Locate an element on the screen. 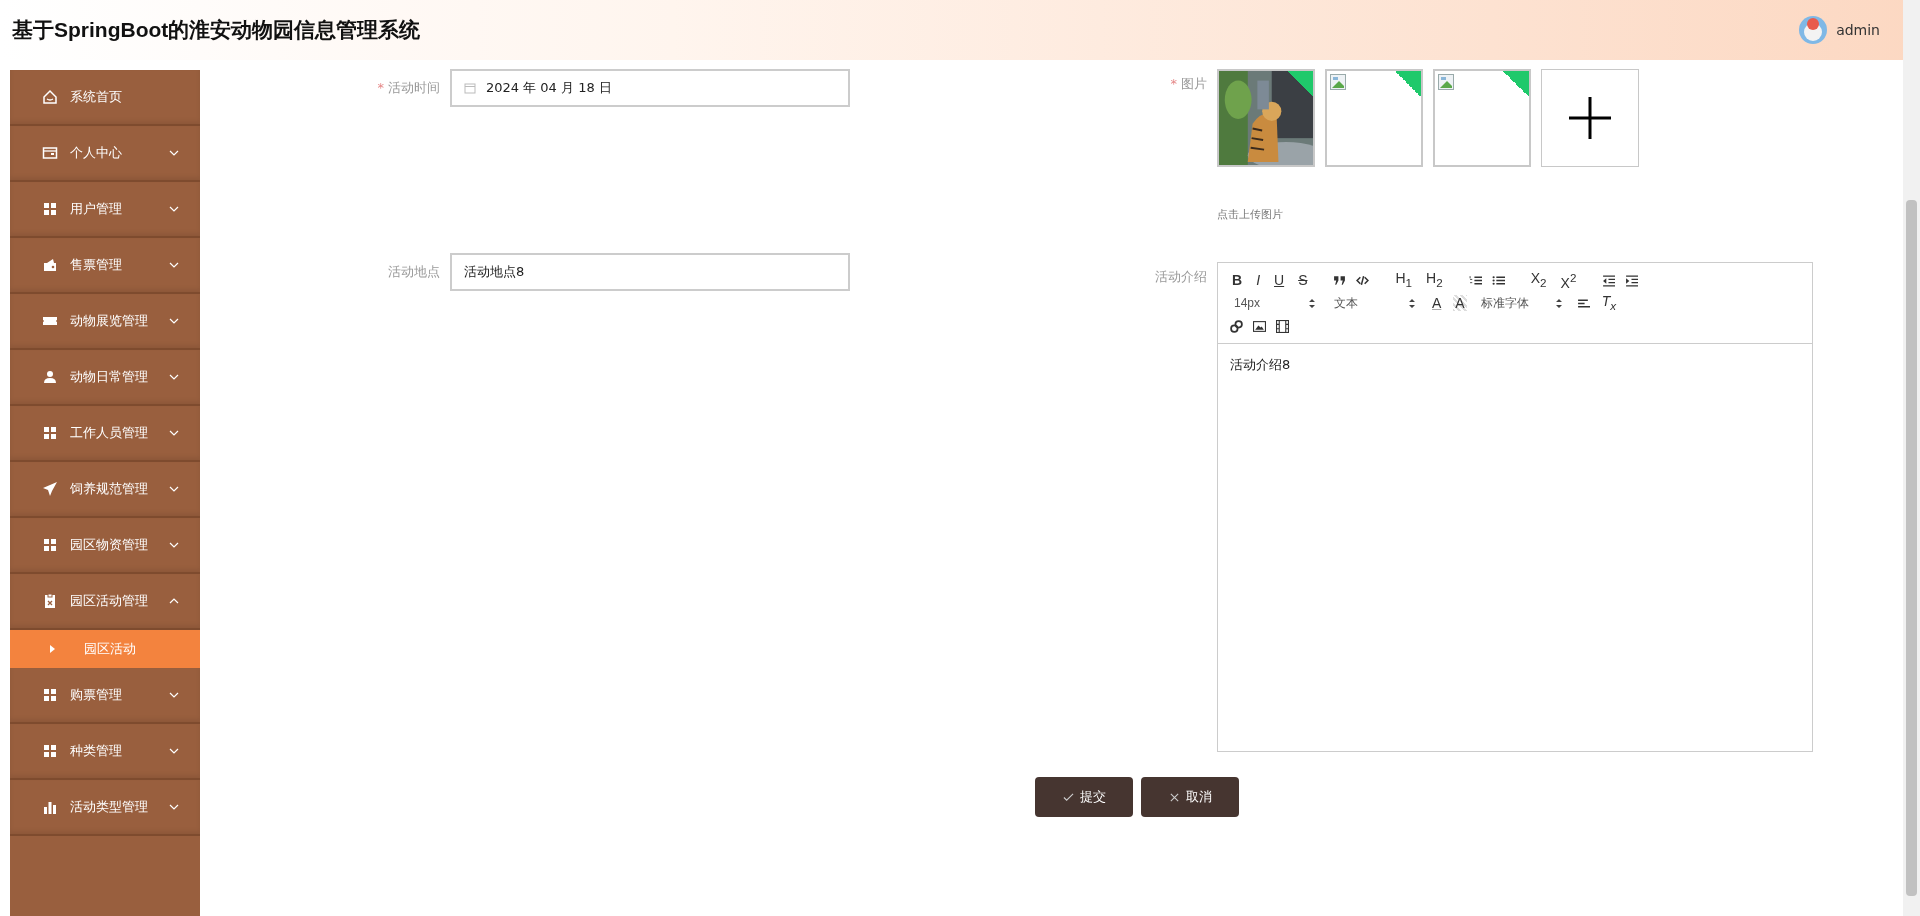 The width and height of the screenshot is (1920, 916). cancel-button: 取消 is located at coordinates (1190, 797).